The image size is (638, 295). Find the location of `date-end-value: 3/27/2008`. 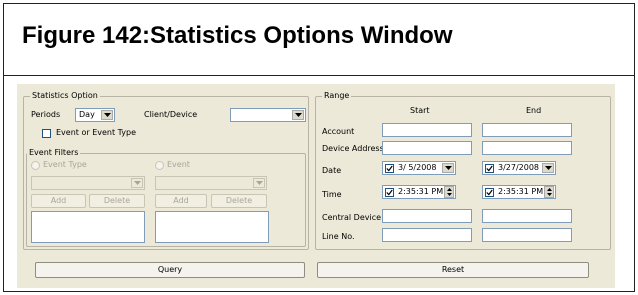

date-end-value: 3/27/2008 is located at coordinates (519, 167).